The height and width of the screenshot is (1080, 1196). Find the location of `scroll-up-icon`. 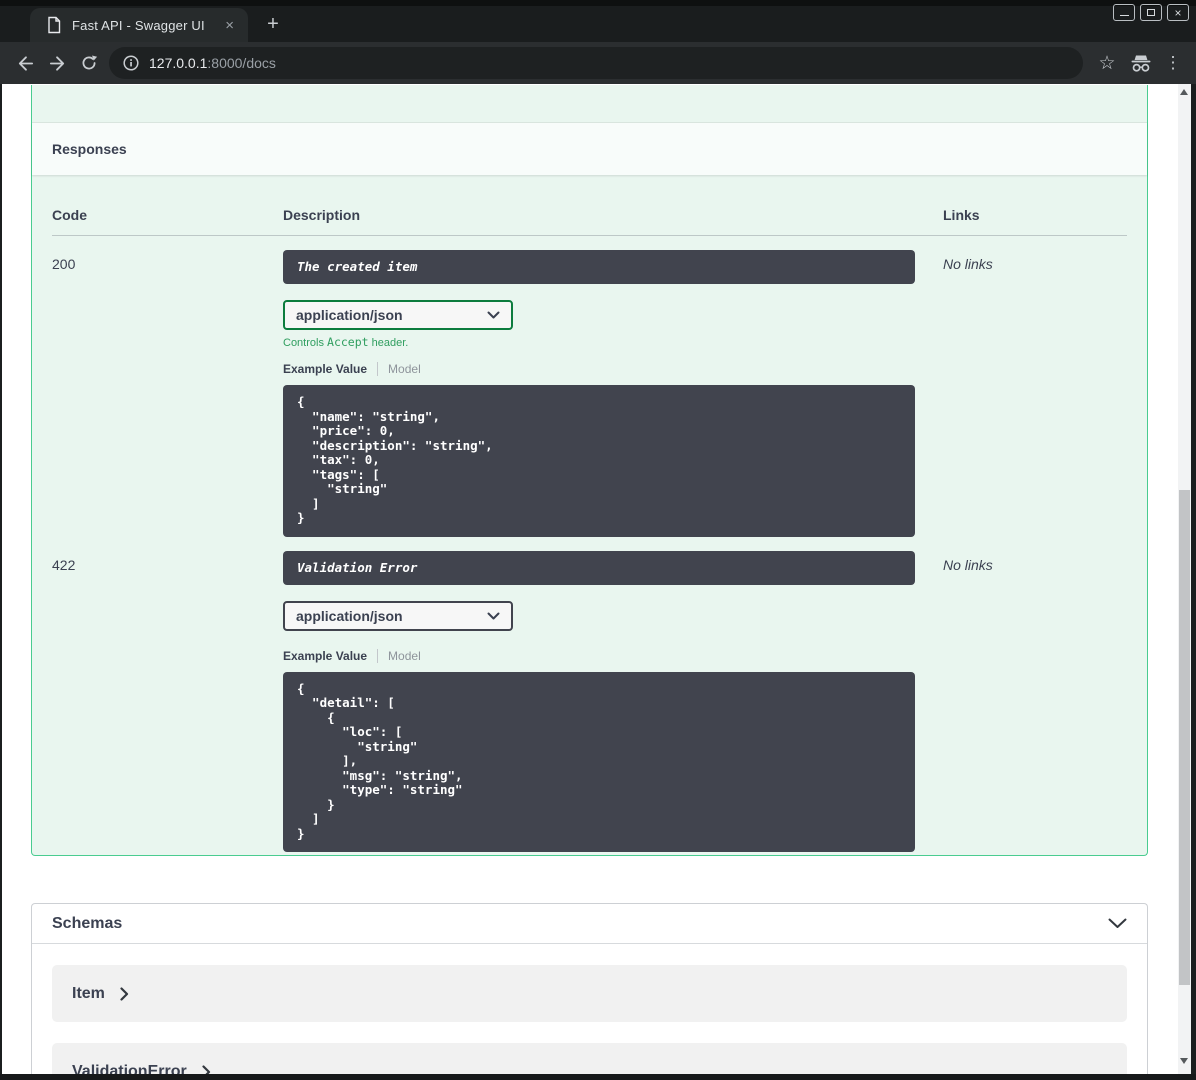

scroll-up-icon is located at coordinates (1184, 92).